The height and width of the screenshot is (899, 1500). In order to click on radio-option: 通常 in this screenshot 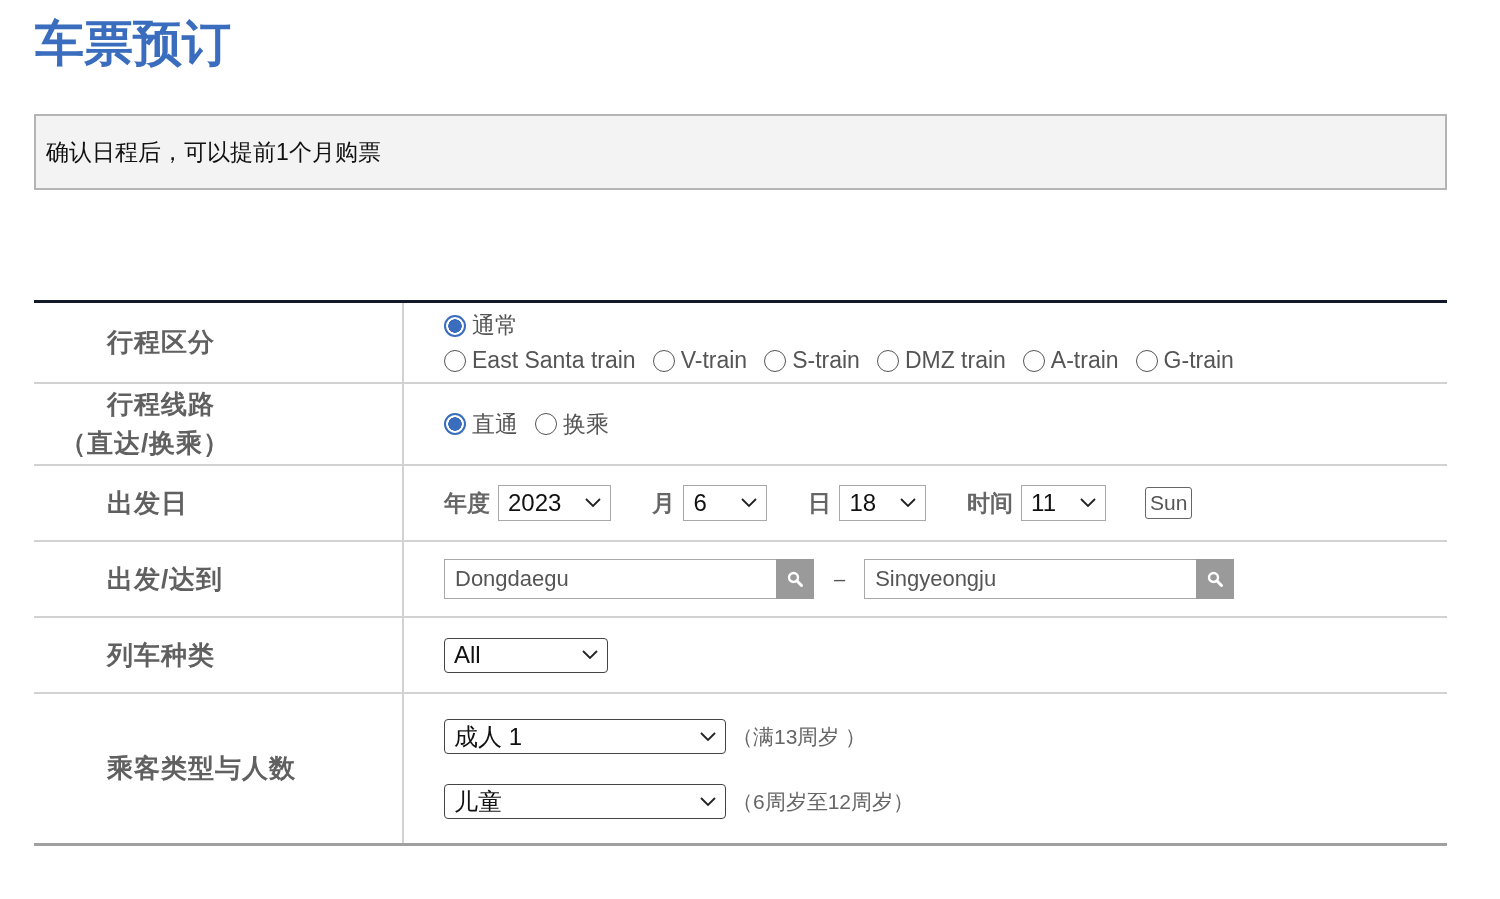, I will do `click(481, 325)`.